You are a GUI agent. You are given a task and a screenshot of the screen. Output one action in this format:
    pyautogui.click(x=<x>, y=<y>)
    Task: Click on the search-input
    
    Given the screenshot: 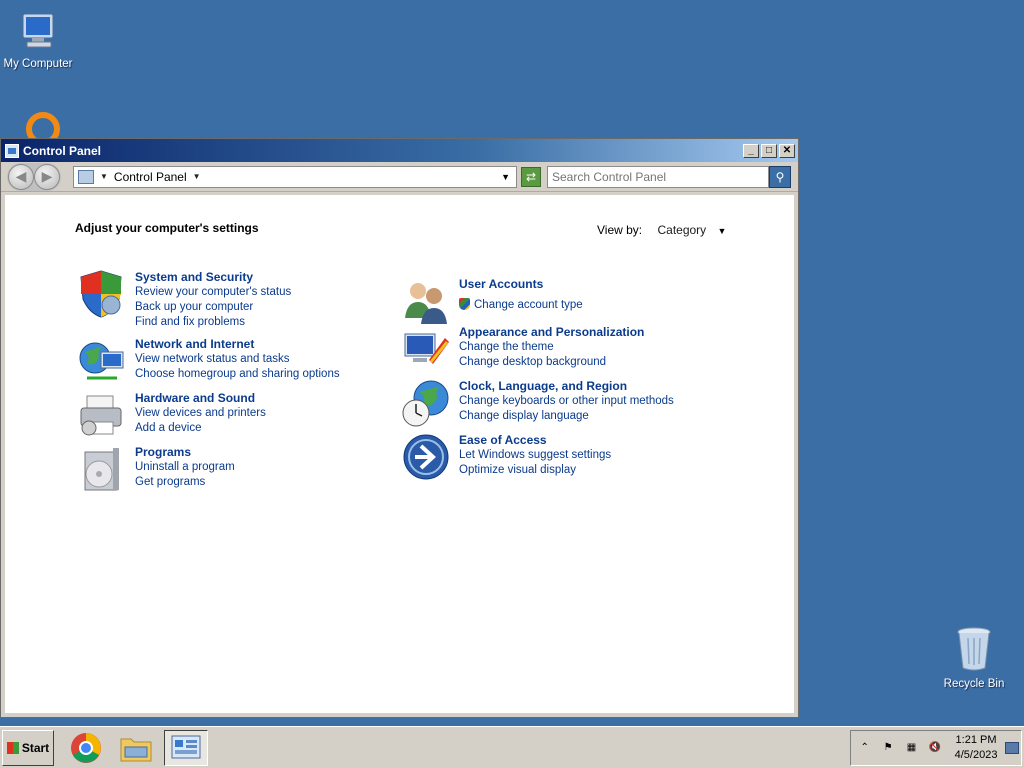 What is the action you would take?
    pyautogui.click(x=658, y=176)
    